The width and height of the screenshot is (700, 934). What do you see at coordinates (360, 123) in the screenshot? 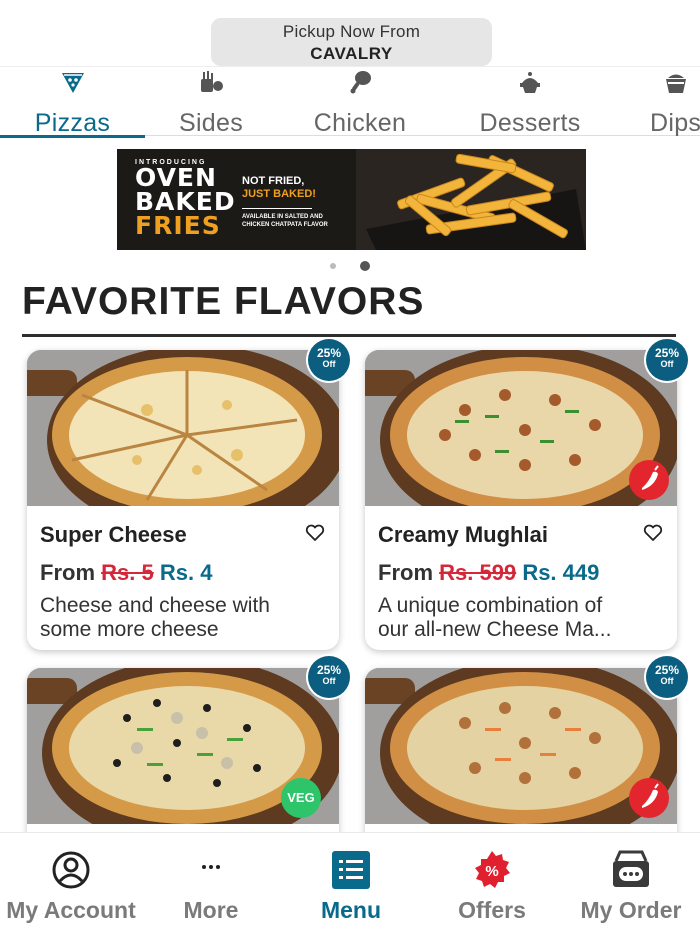
I see `tab-label: Chicken` at bounding box center [360, 123].